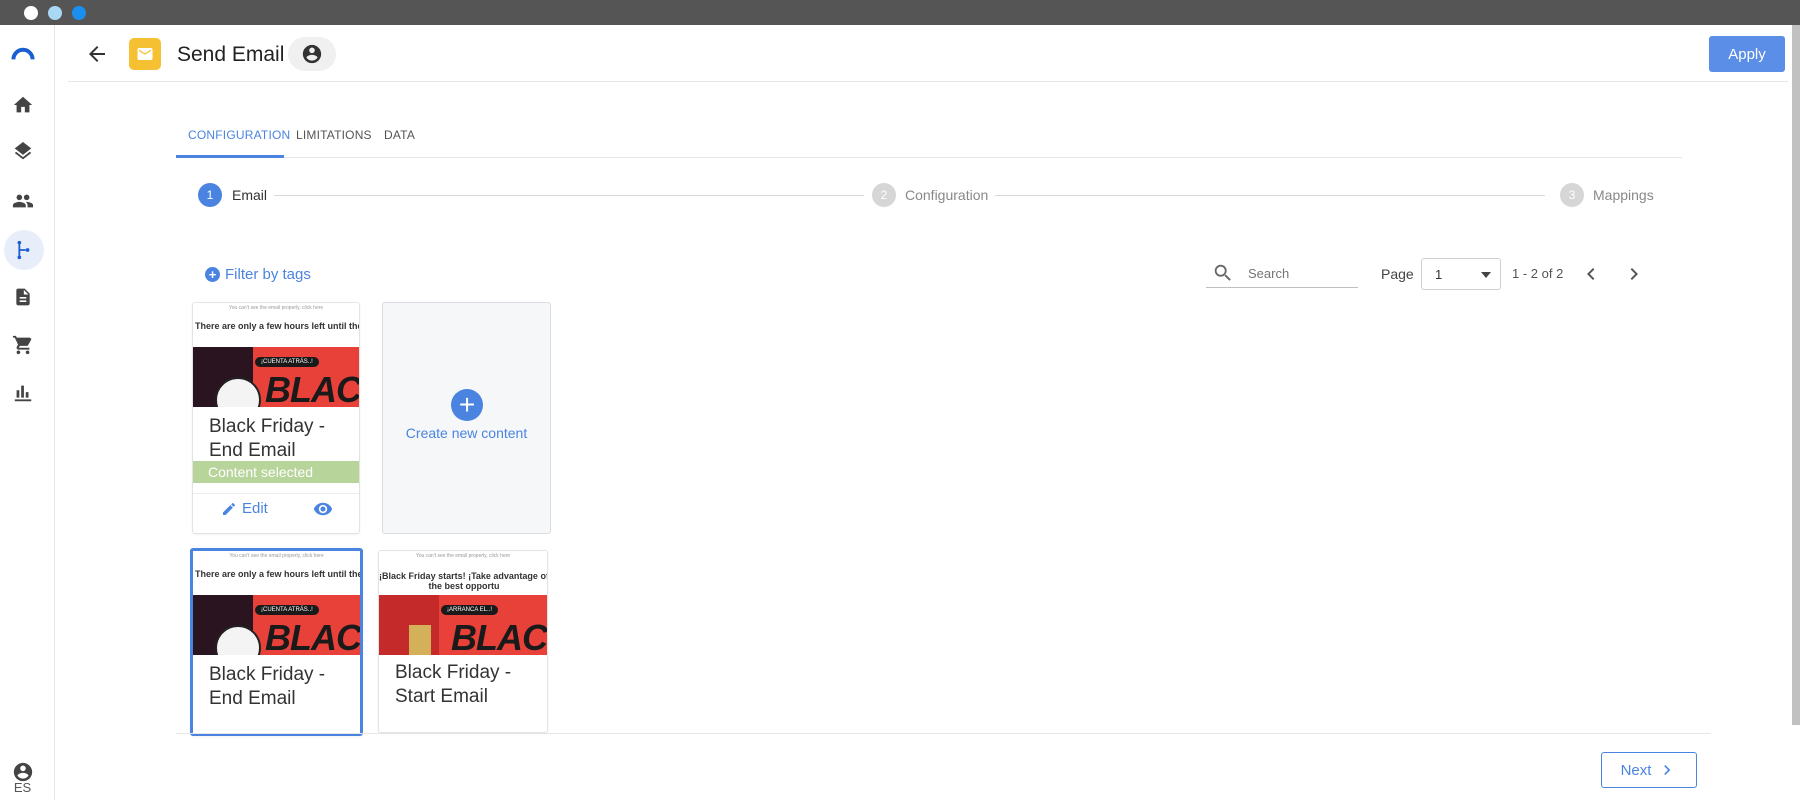 This screenshot has height=800, width=1800. Describe the element at coordinates (1439, 274) in the screenshot. I see `page-select-value: 1` at that location.